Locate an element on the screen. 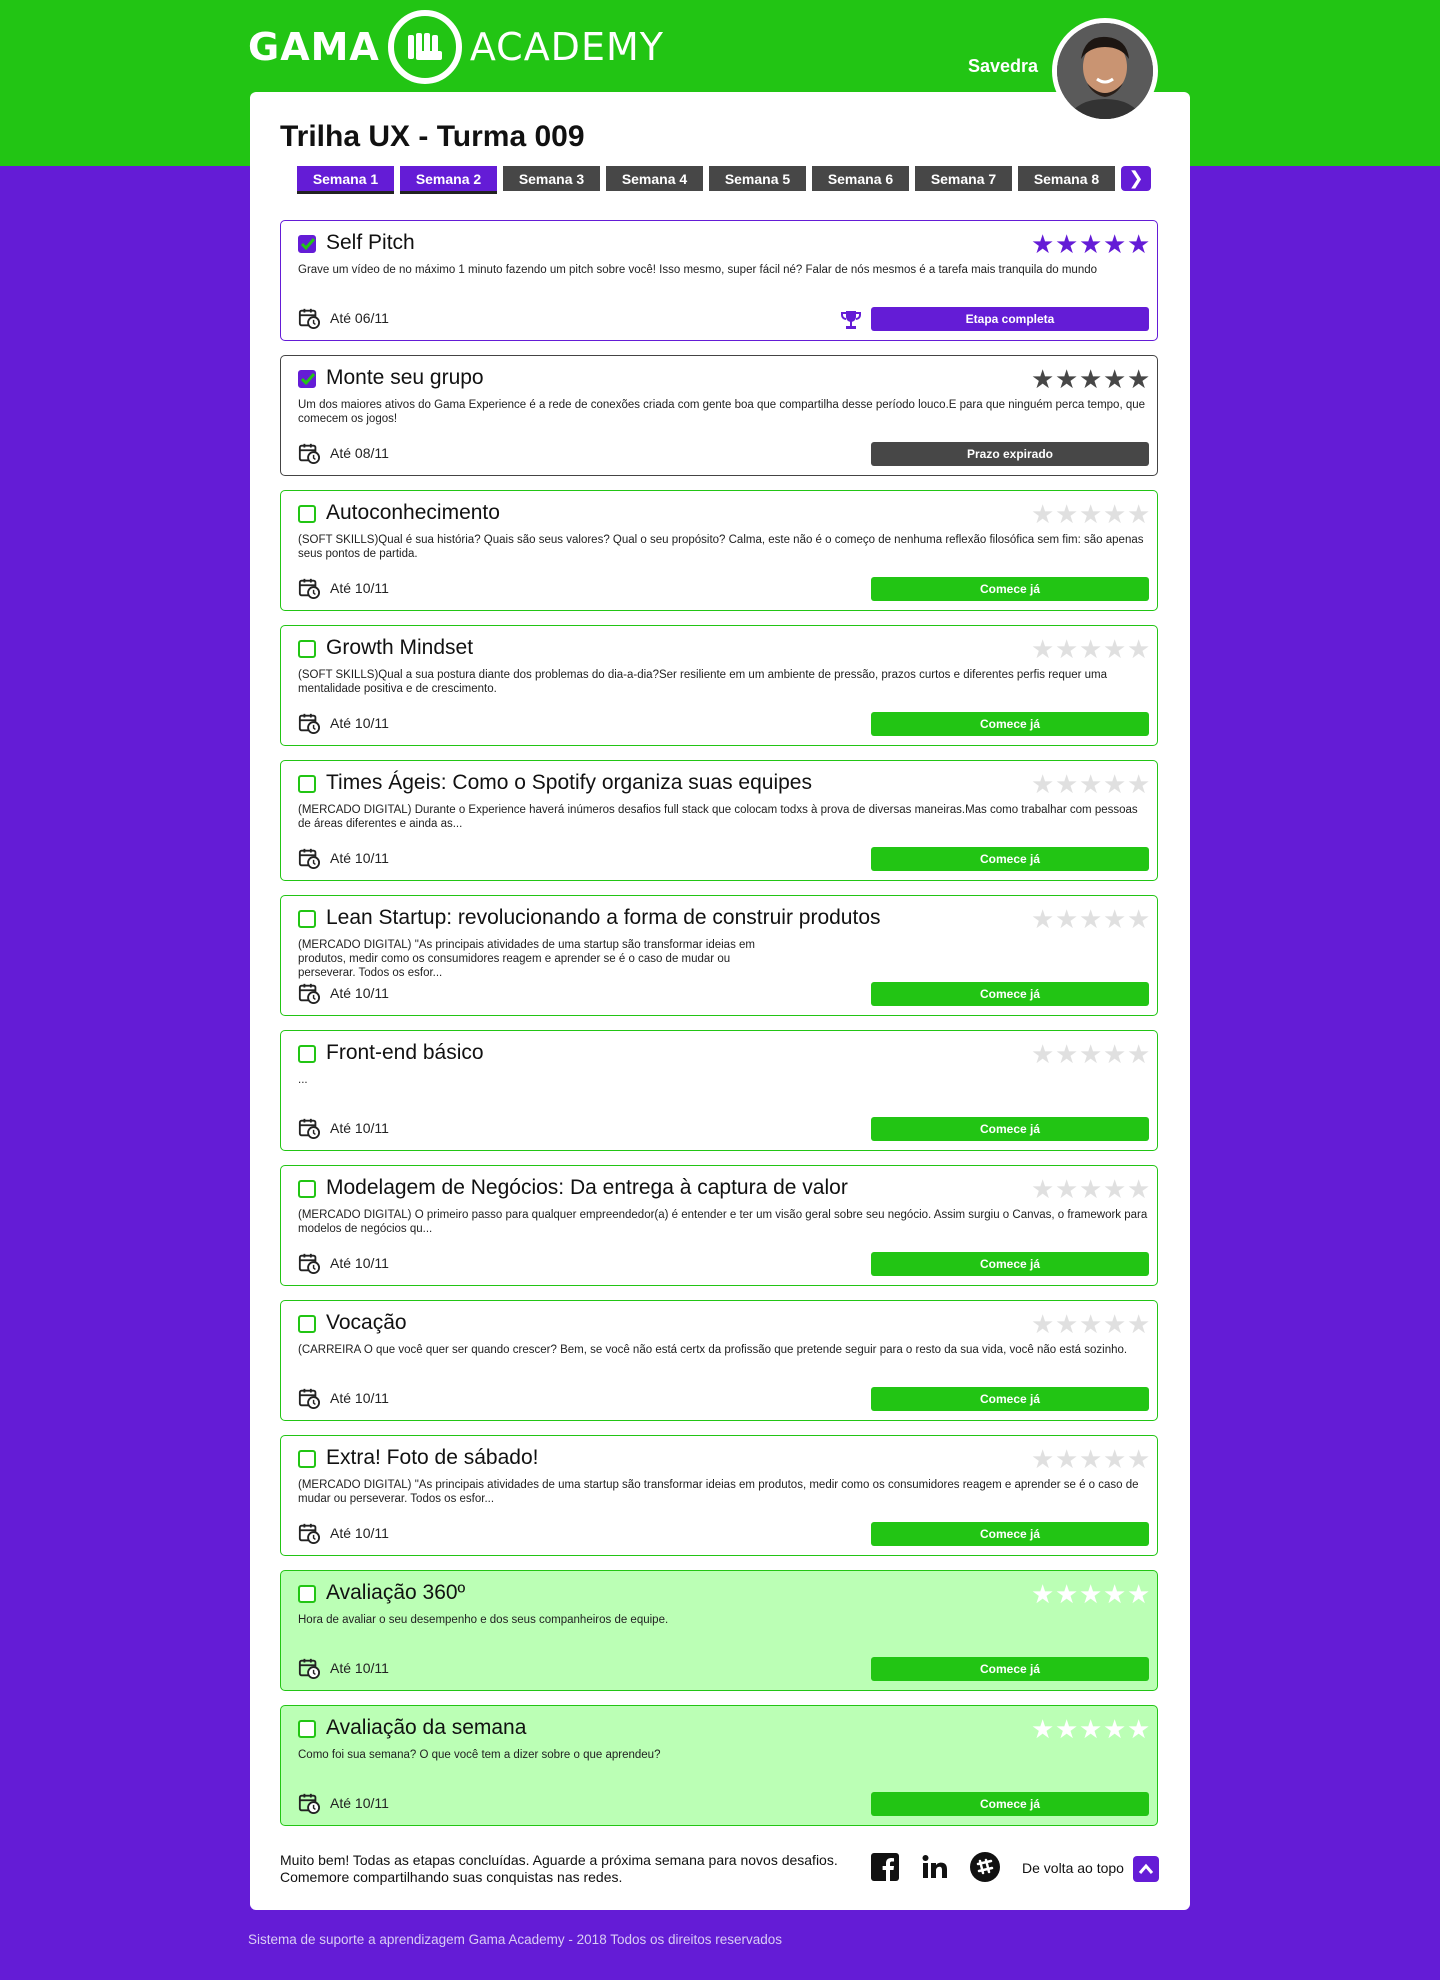  chevron-right-icon: ❯ is located at coordinates (1136, 178).